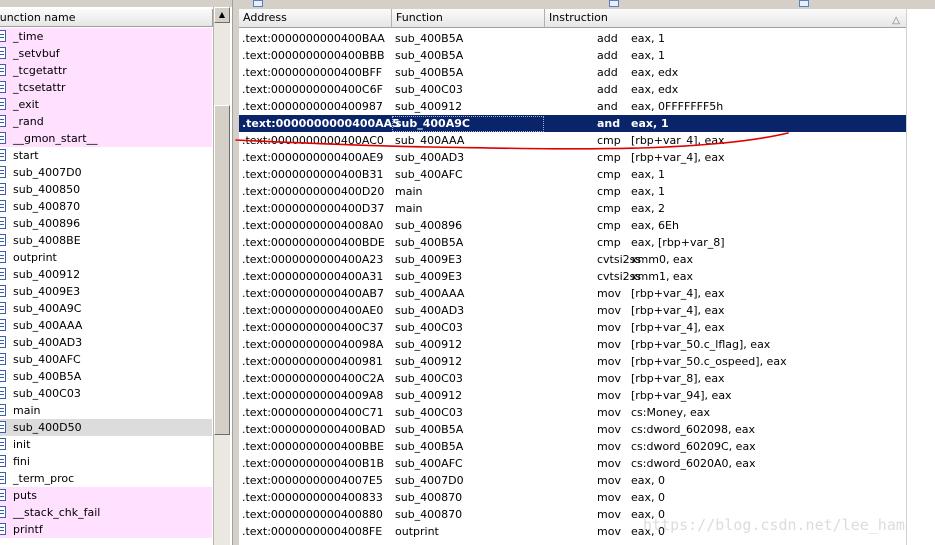  I want to click on function-list-item: _tcgetattr, so click(106, 70).